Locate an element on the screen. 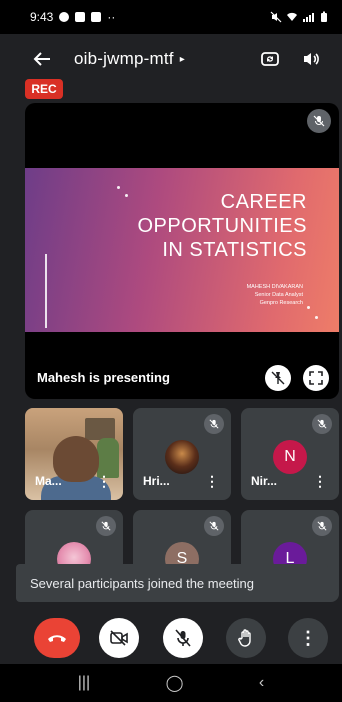 The width and height of the screenshot is (342, 702). arrow-back-icon is located at coordinates (42, 59).